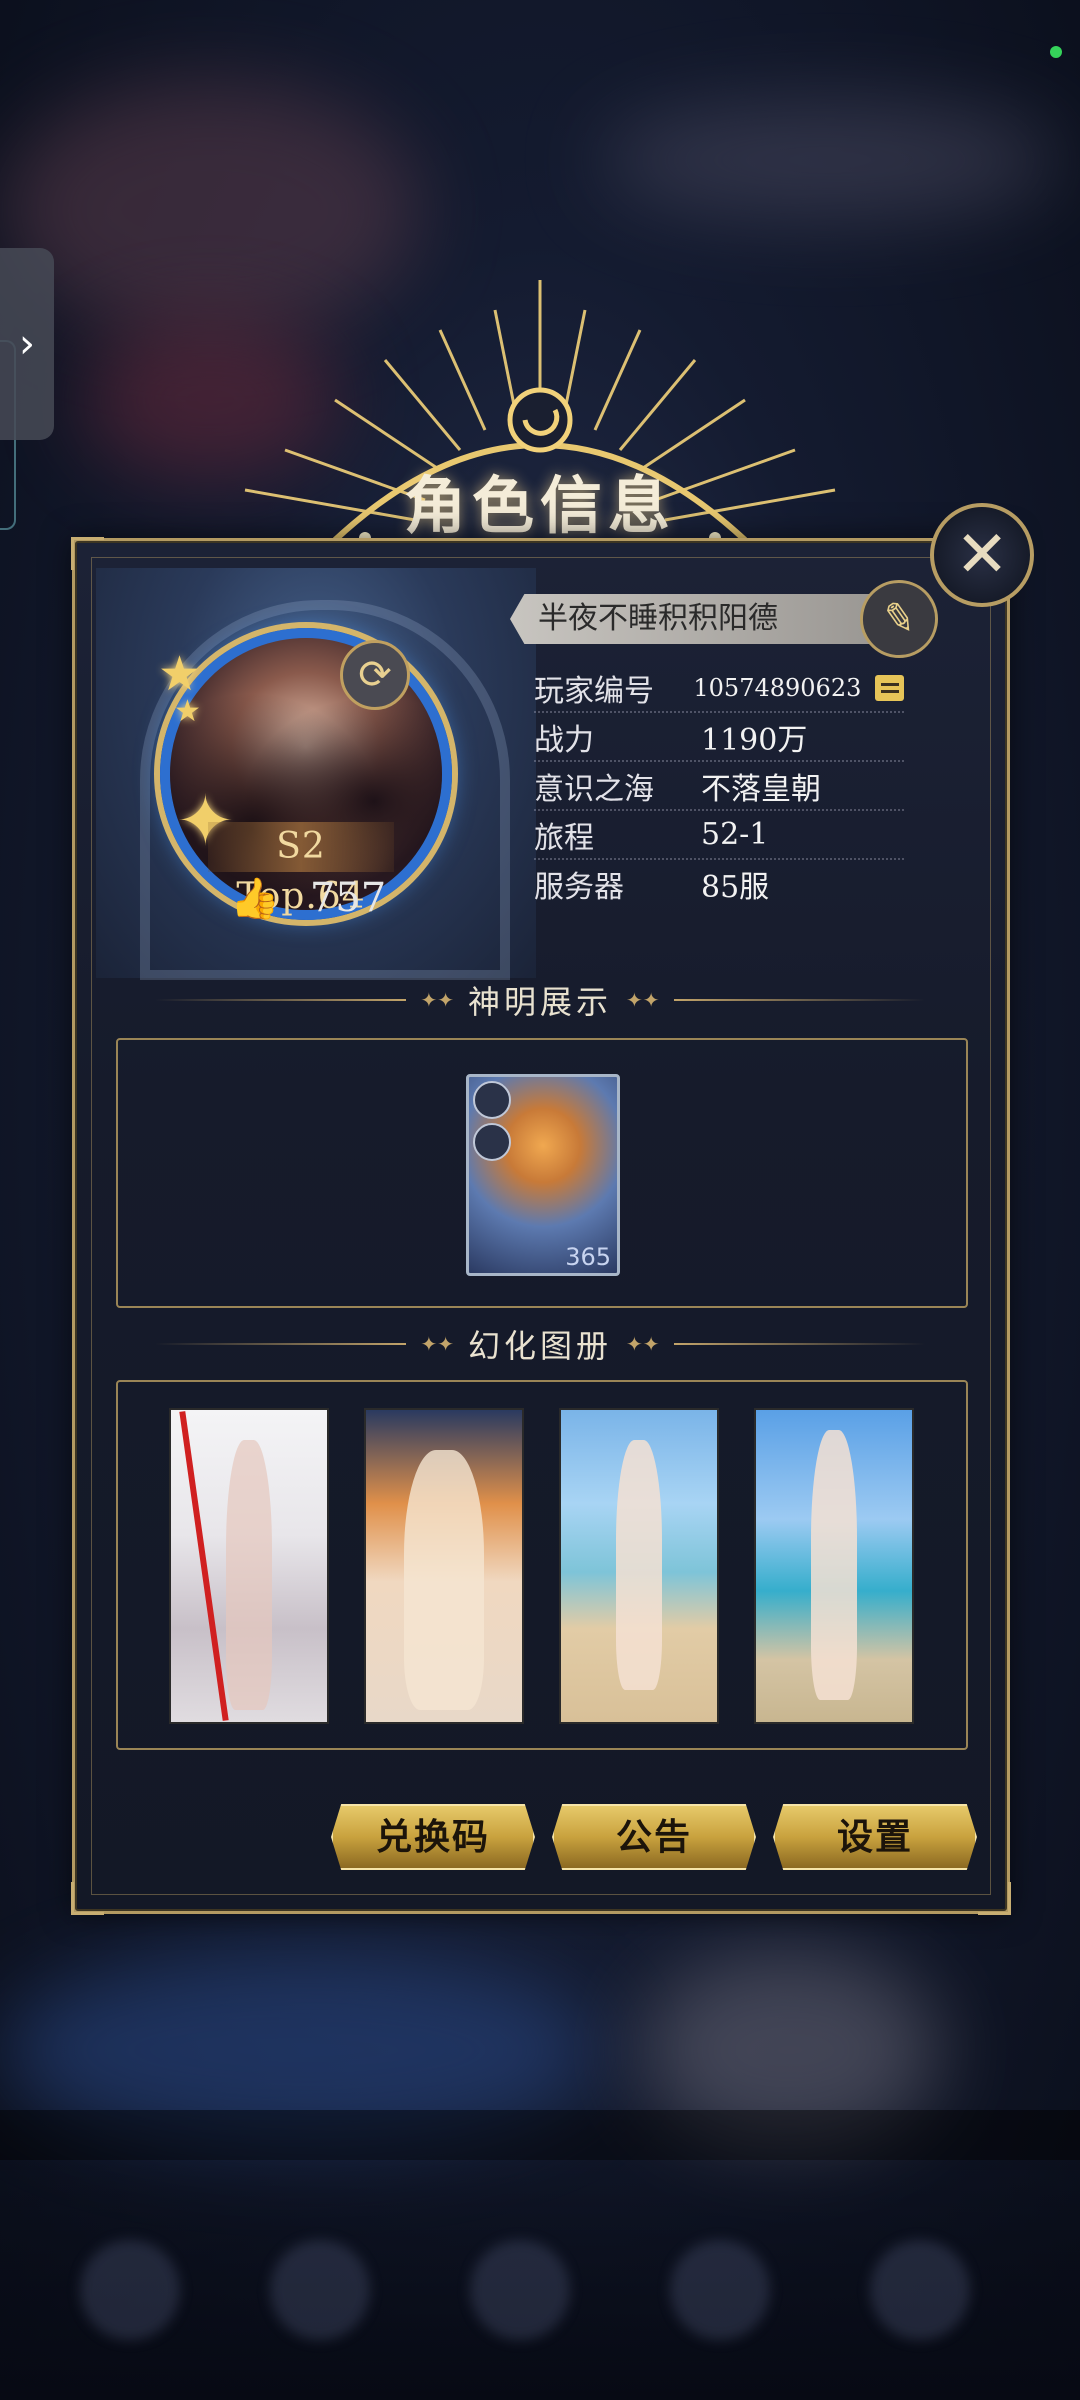  What do you see at coordinates (492, 1142) in the screenshot?
I see `shield-icon` at bounding box center [492, 1142].